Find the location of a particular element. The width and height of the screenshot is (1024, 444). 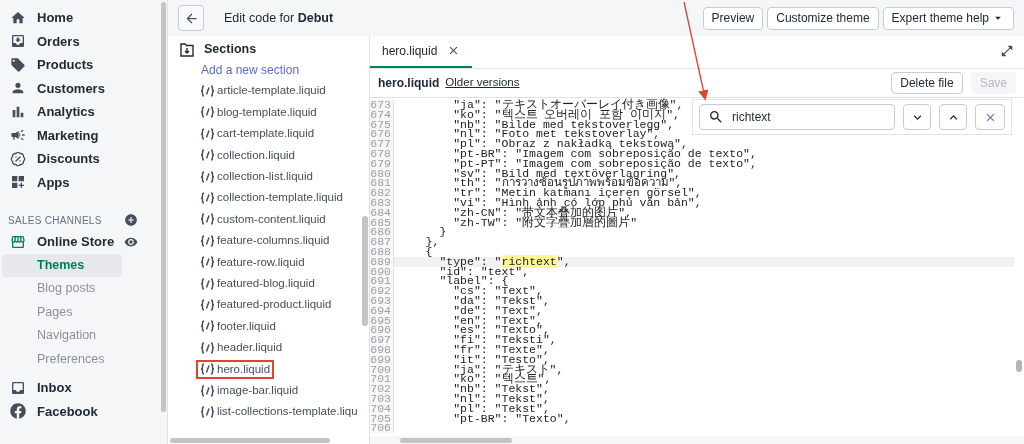

storefront-icon is located at coordinates (18, 241).